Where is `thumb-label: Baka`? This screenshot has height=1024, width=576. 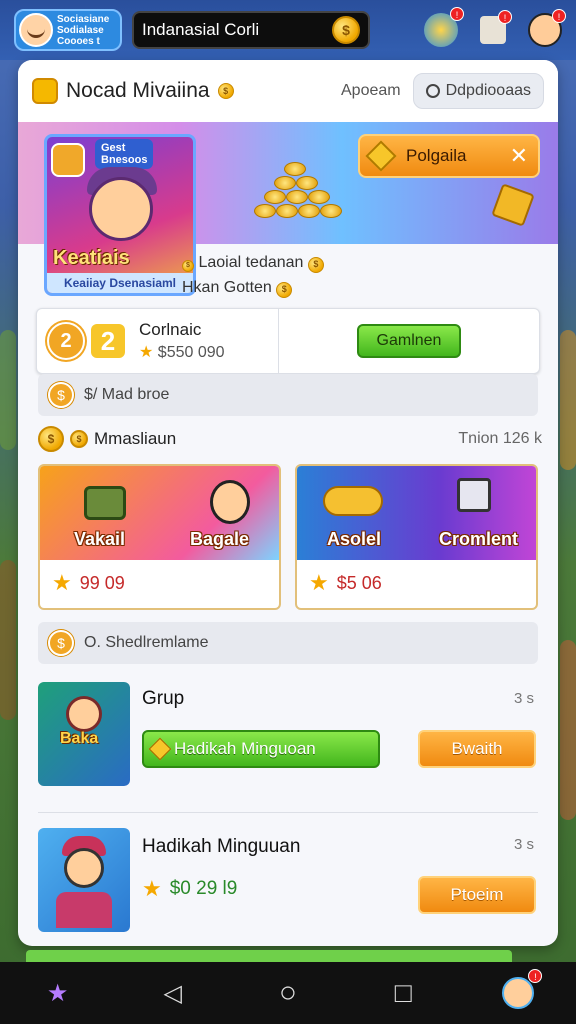
thumb-label: Baka is located at coordinates (79, 738).